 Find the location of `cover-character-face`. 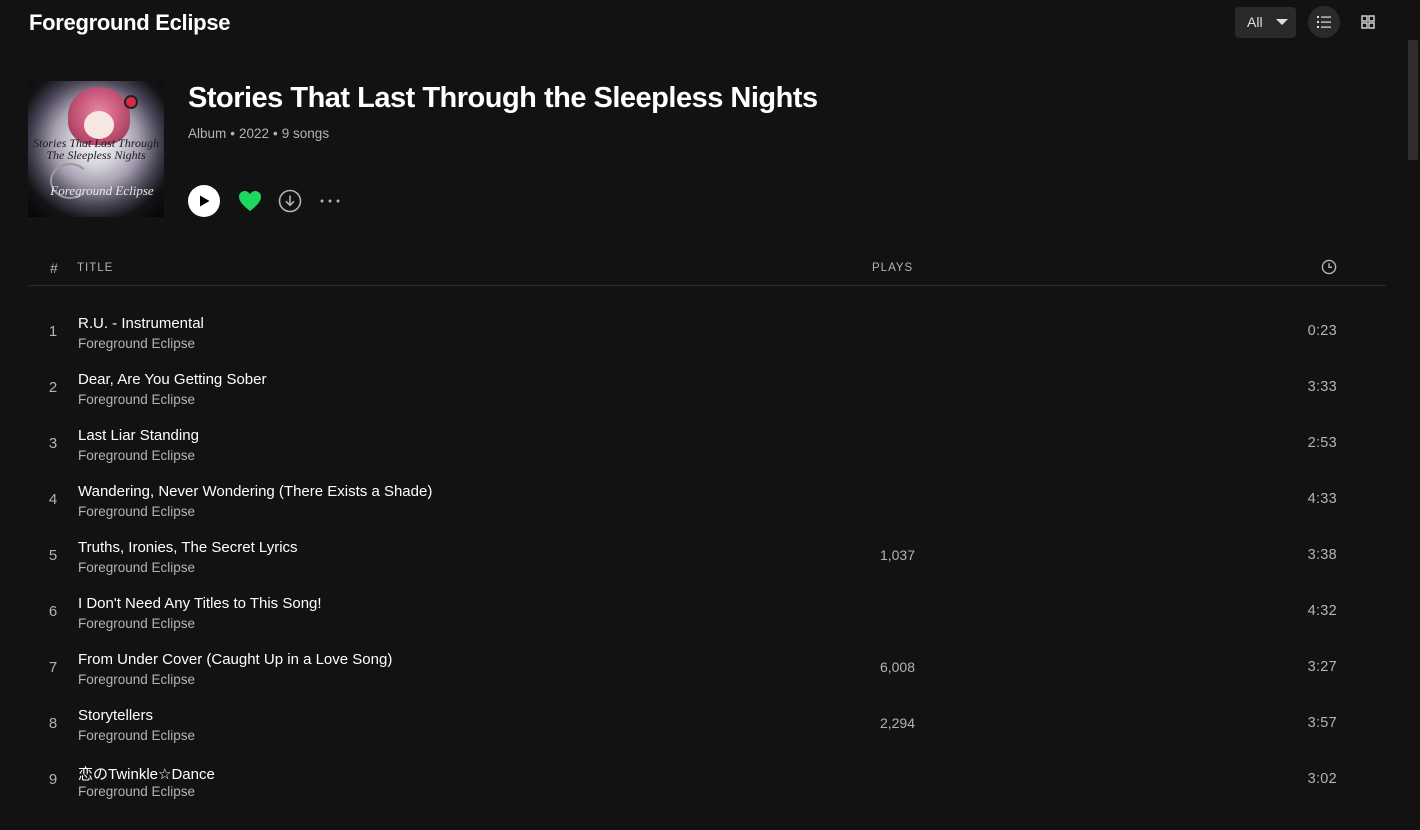

cover-character-face is located at coordinates (99, 125).